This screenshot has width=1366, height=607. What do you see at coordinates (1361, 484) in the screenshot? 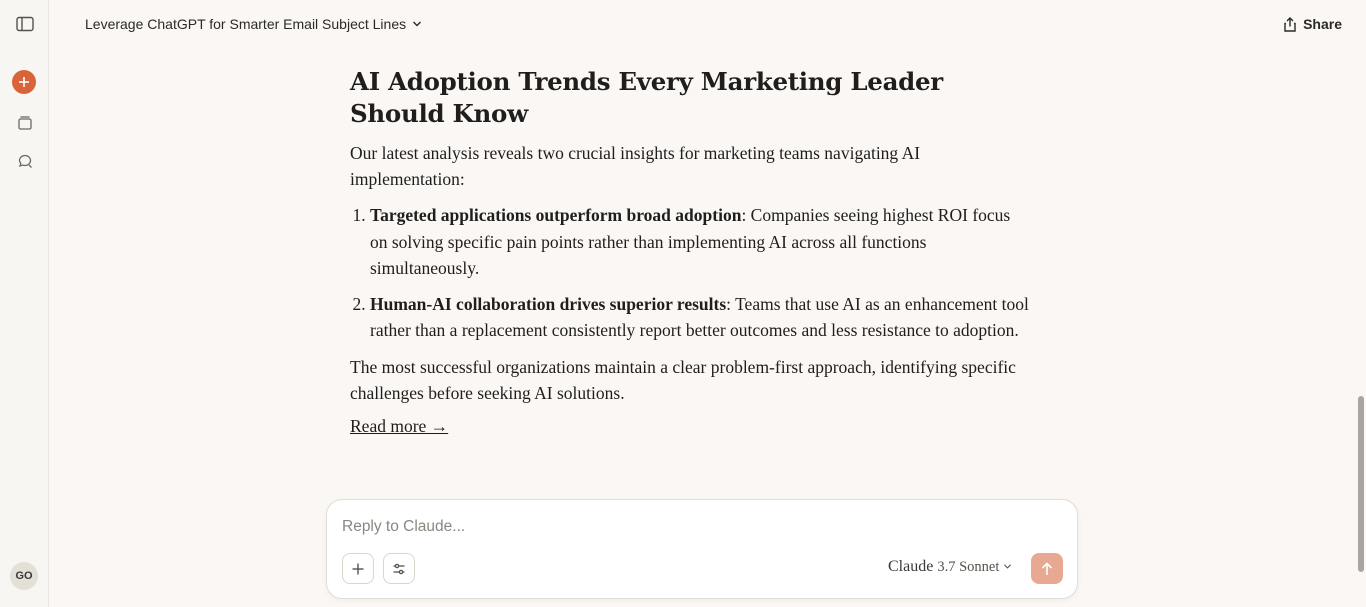
I see `scrollbar-thumb` at bounding box center [1361, 484].